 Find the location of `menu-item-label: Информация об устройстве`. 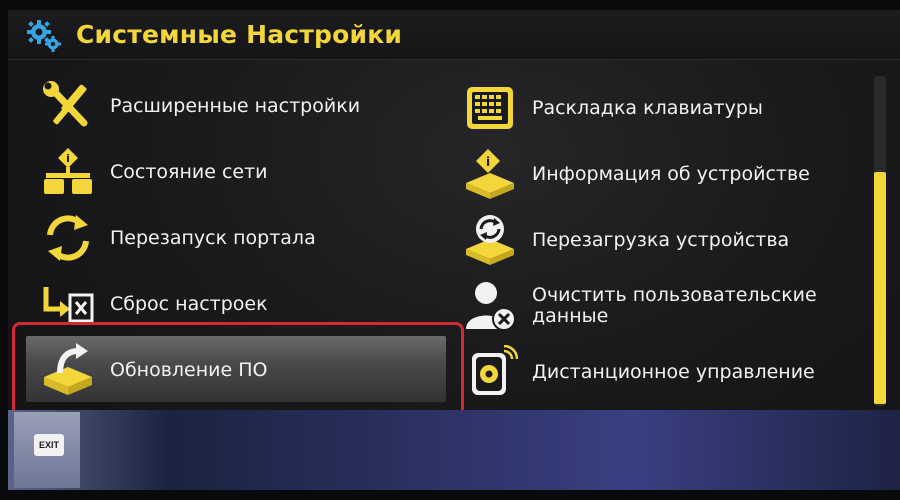

menu-item-label: Информация об устройстве is located at coordinates (671, 173).